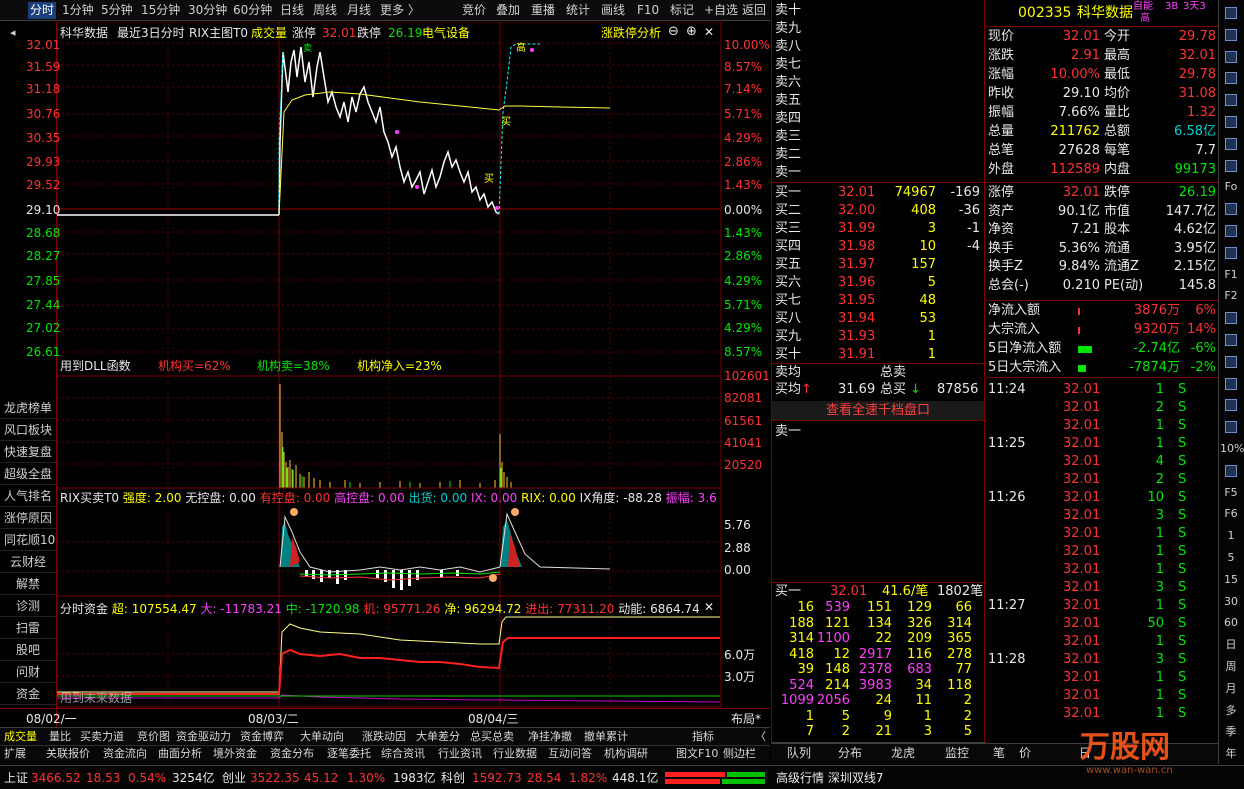 This screenshot has width=1244, height=789. I want to click on buy-level-price: 31.91, so click(856, 355).